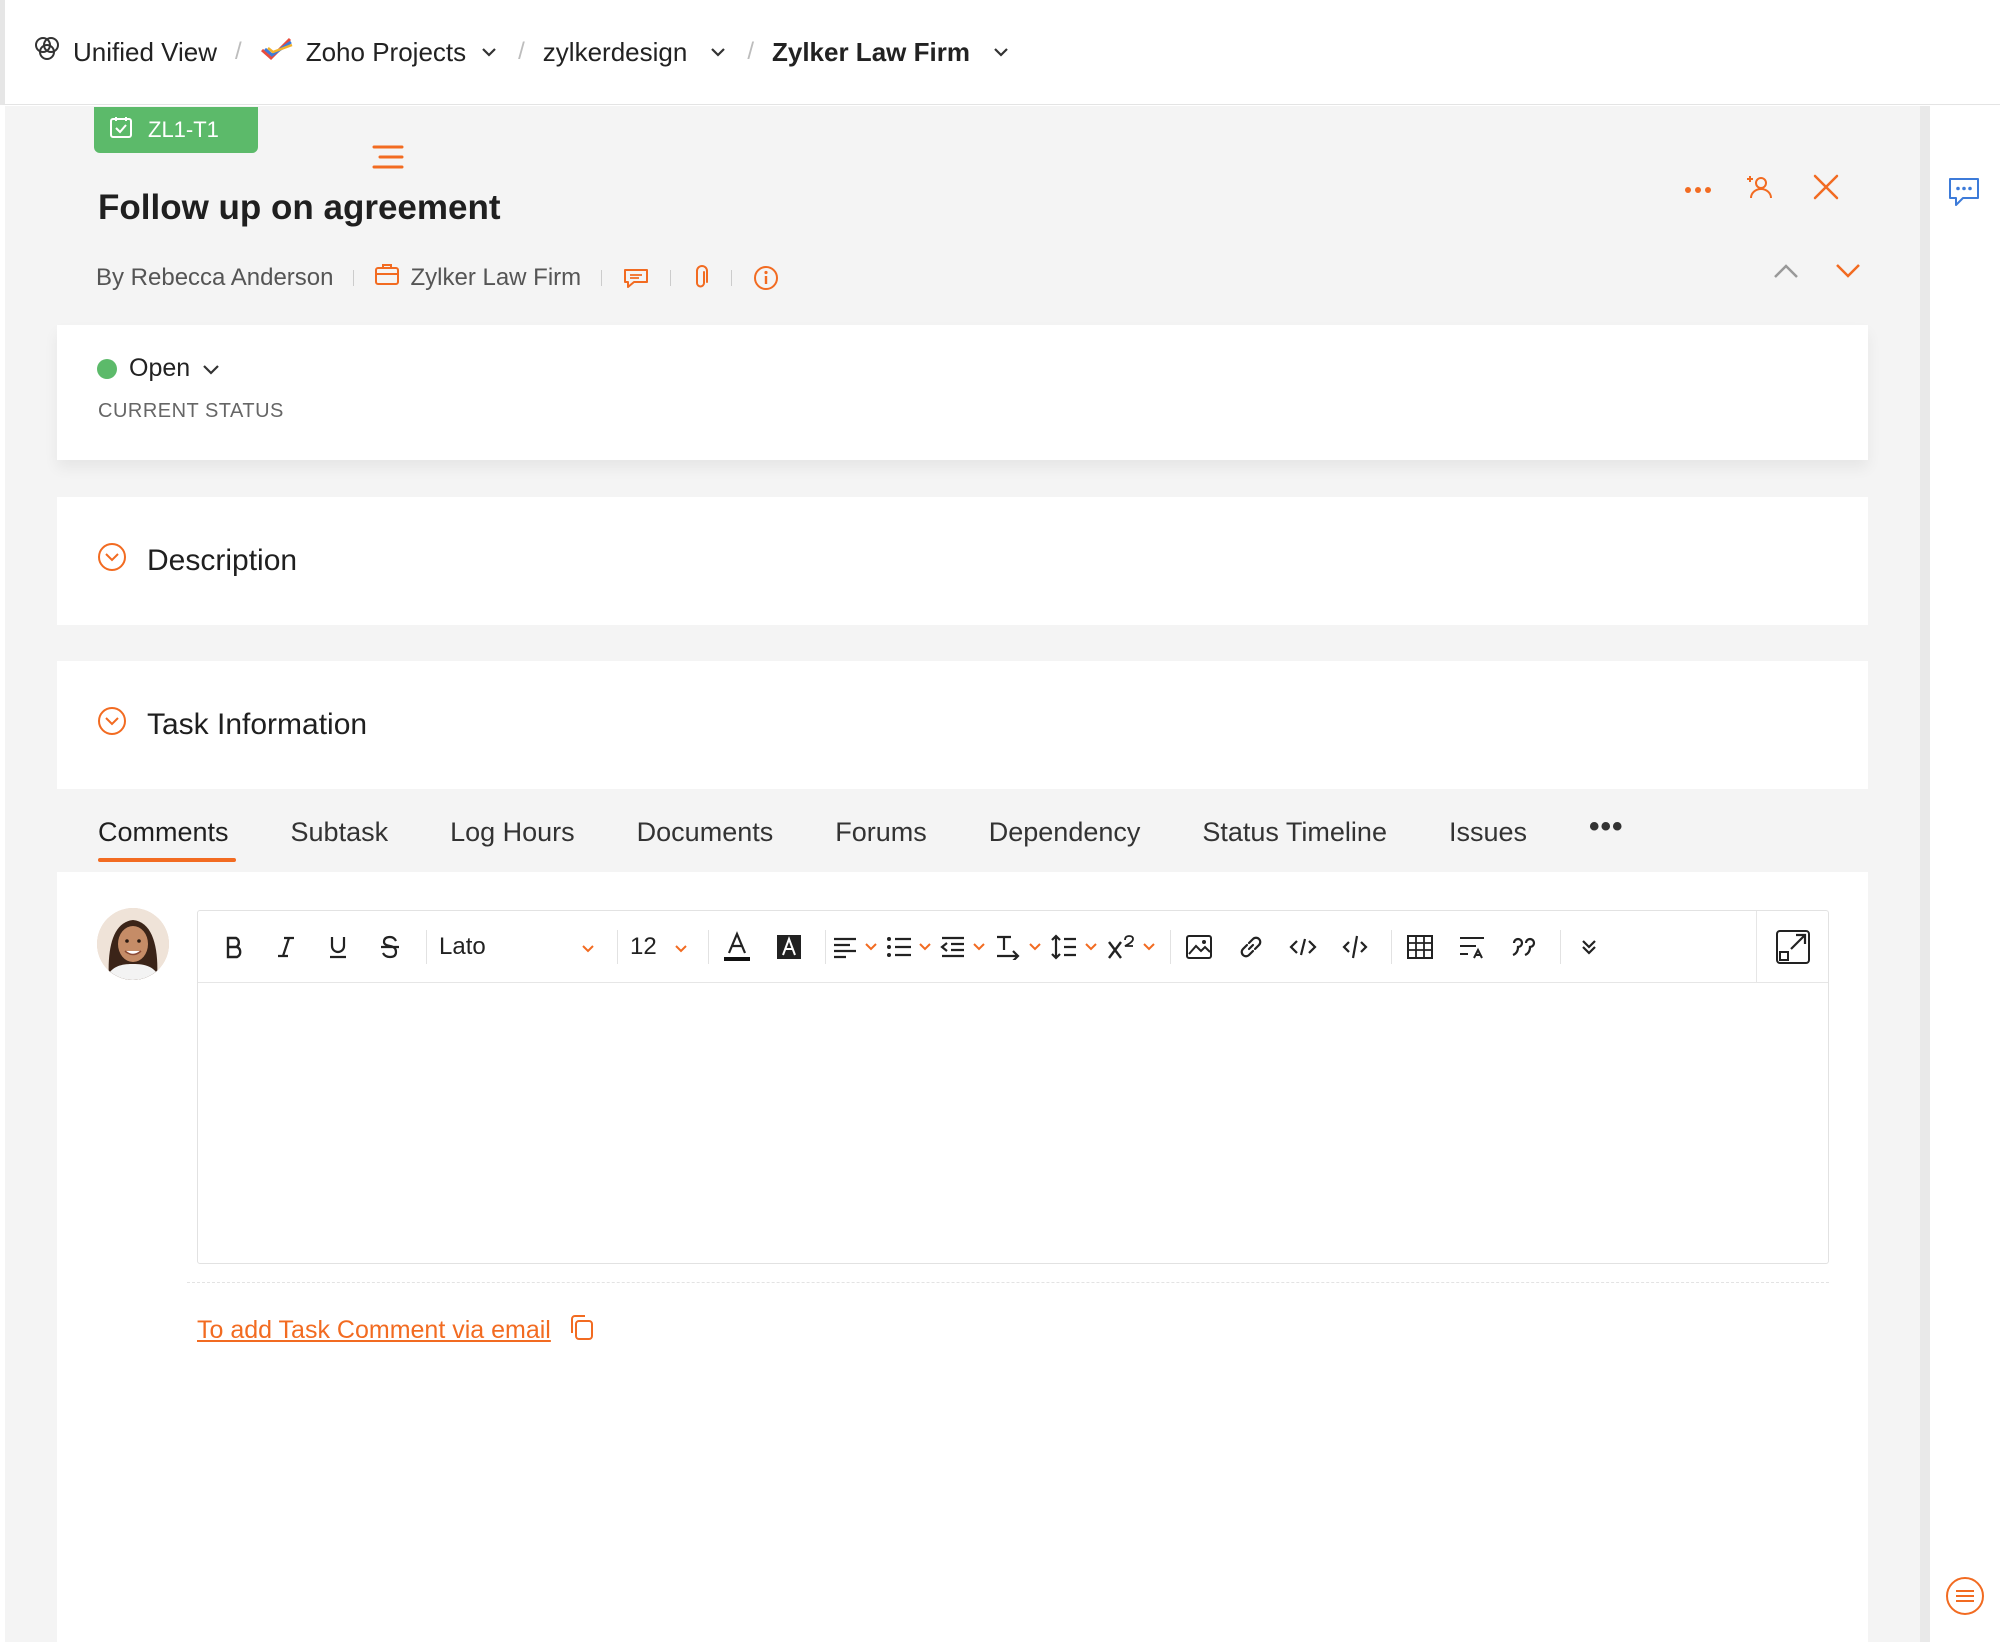 The image size is (2000, 1642). What do you see at coordinates (277, 52) in the screenshot?
I see `zoho-projects-check-icon` at bounding box center [277, 52].